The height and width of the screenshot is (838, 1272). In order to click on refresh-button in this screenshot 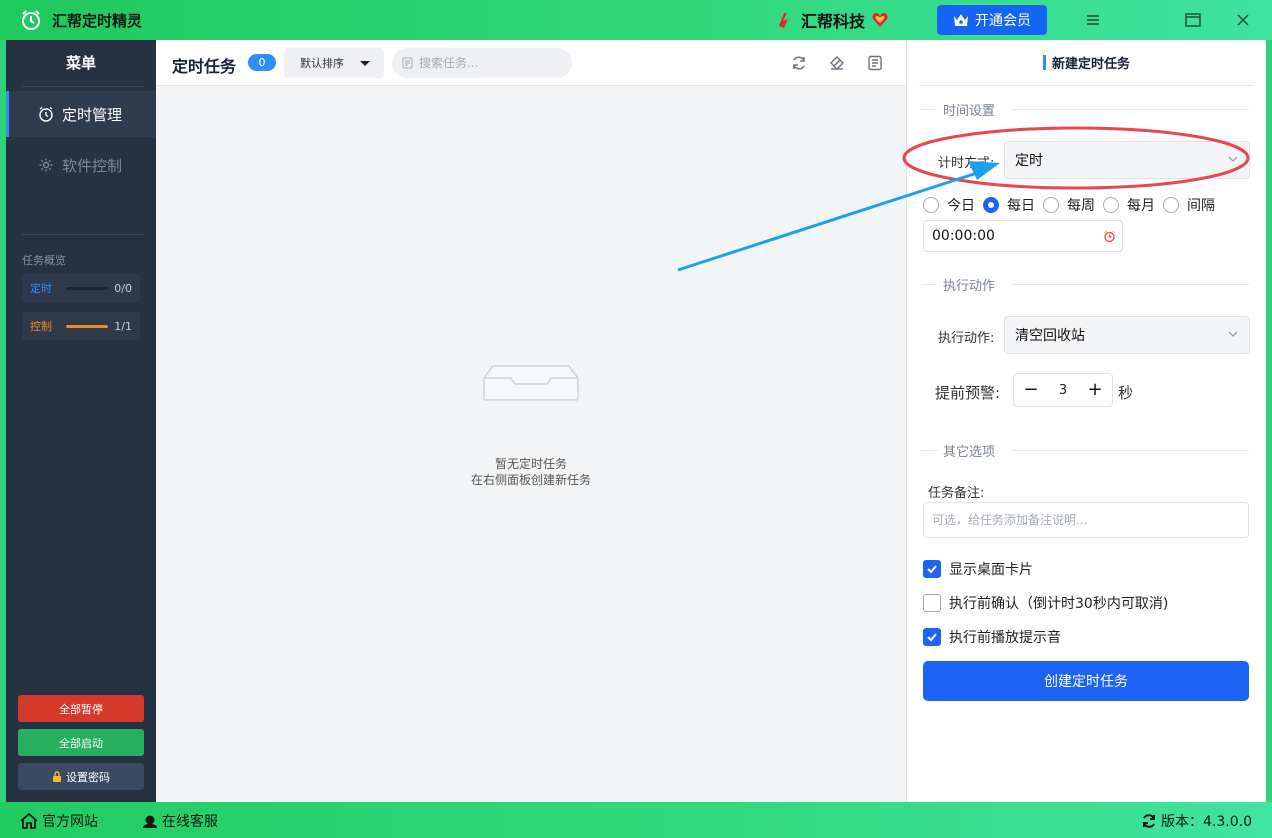, I will do `click(799, 63)`.